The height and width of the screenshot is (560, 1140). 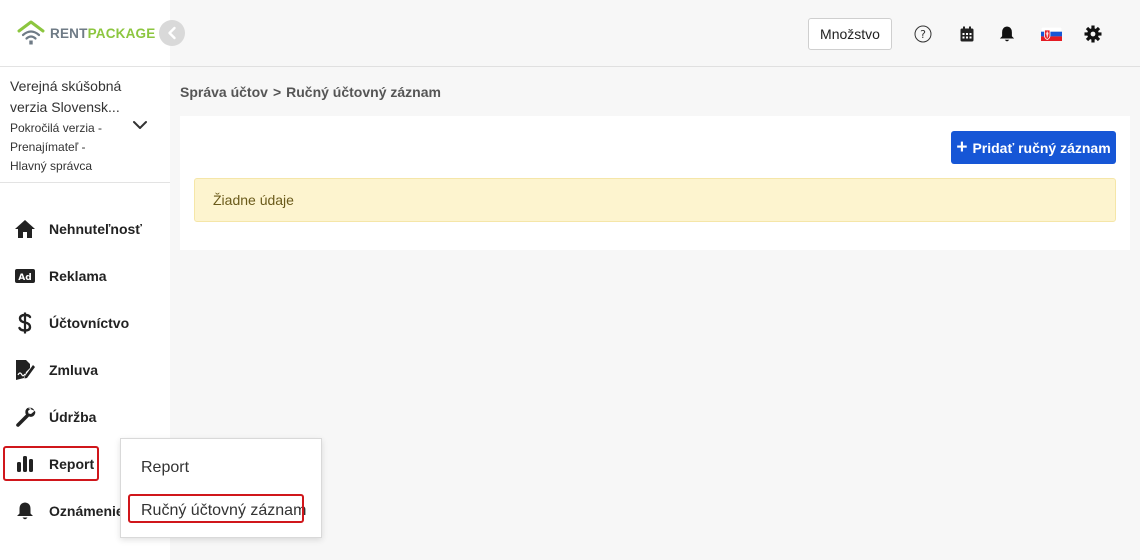 I want to click on bar-chart-icon, so click(x=25, y=464).